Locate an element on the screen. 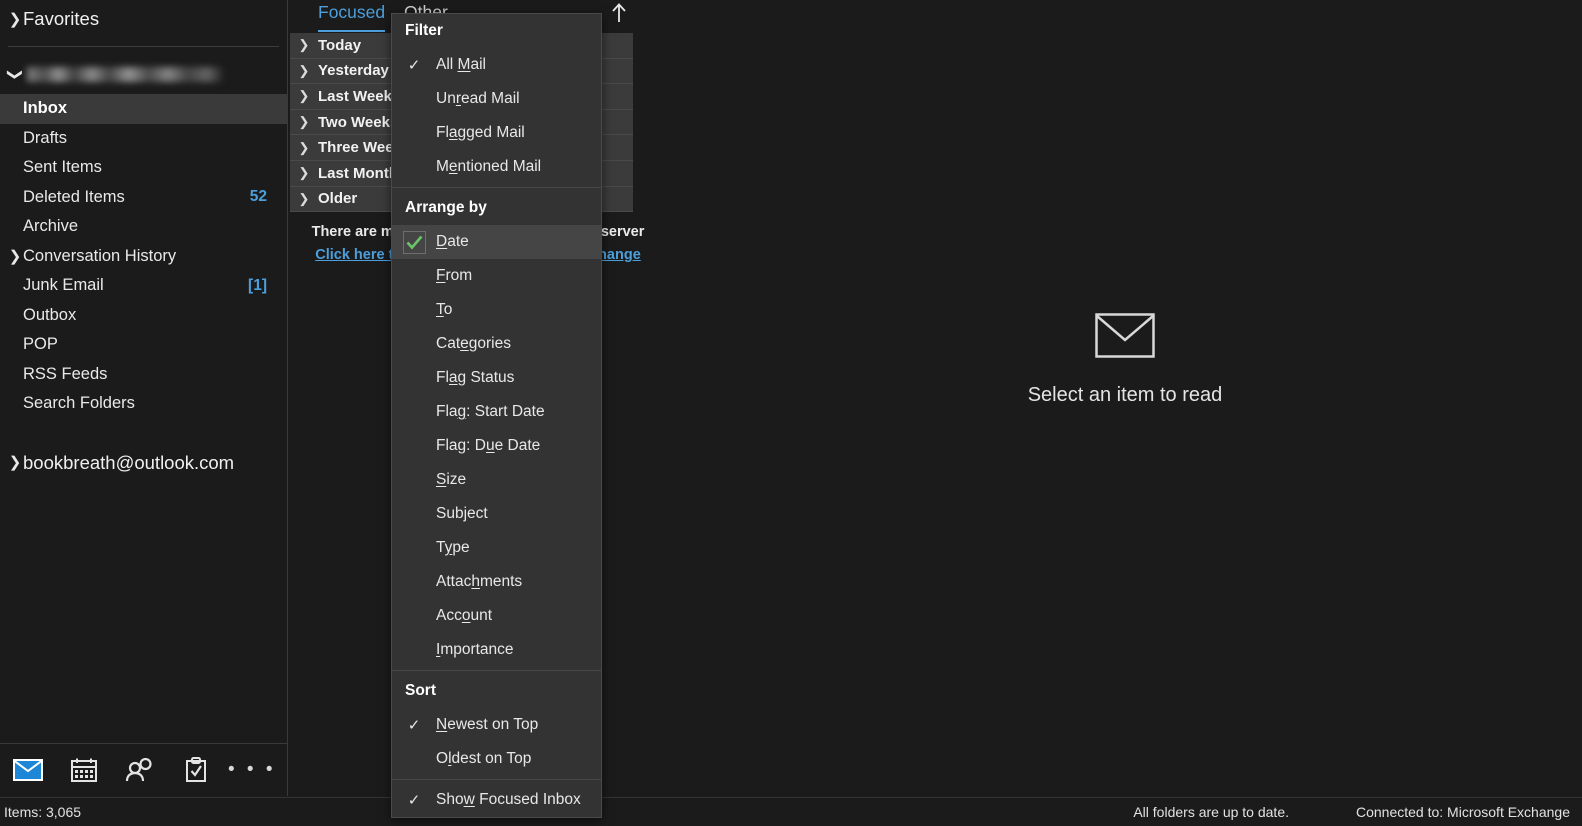  menu-item-mentioned-mail: Mentioned Mail is located at coordinates (496, 167).